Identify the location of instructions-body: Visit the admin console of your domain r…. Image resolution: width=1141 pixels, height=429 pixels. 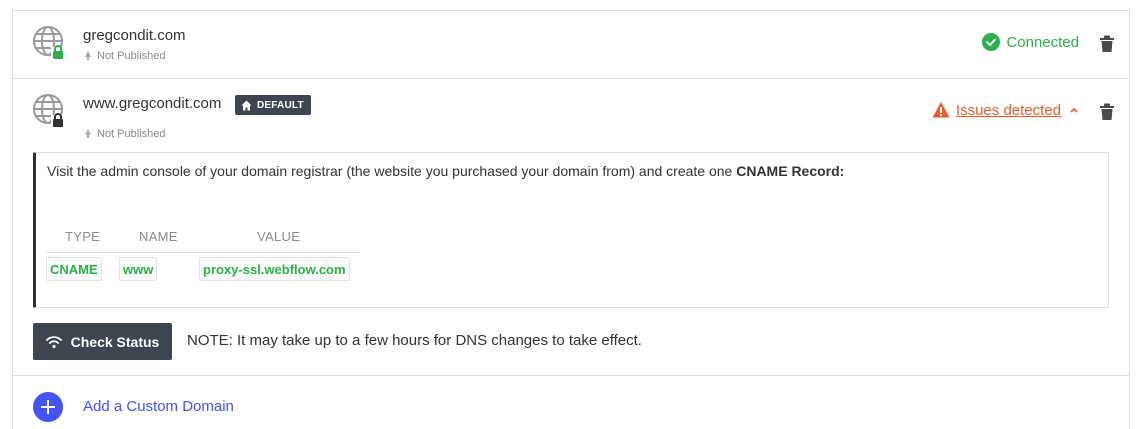
(392, 171).